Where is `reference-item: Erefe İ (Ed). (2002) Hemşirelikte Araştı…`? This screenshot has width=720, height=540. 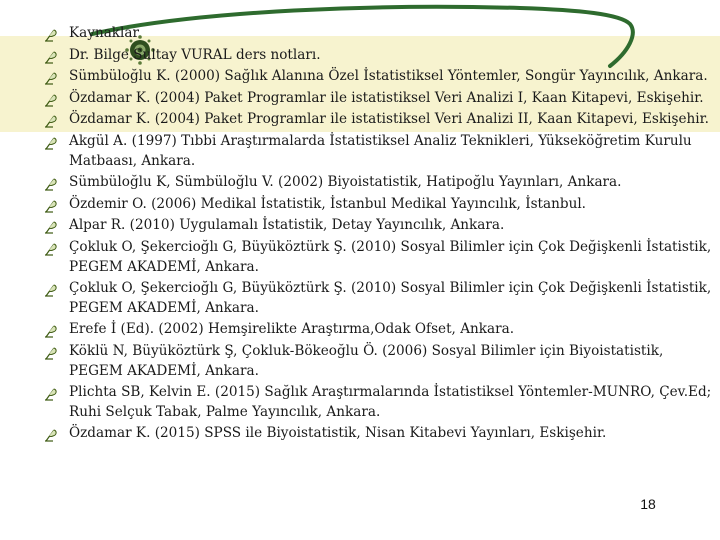
reference-item: Erefe İ (Ed). (2002) Hemşirelikte Araştı… is located at coordinates (380, 330).